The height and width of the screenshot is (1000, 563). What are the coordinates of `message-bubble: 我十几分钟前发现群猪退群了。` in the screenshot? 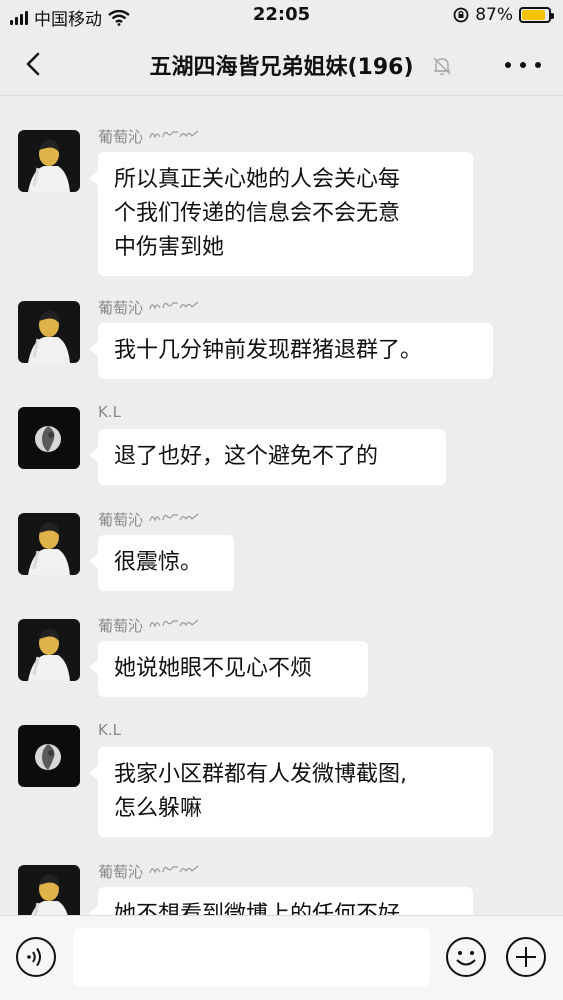 It's located at (291, 351).